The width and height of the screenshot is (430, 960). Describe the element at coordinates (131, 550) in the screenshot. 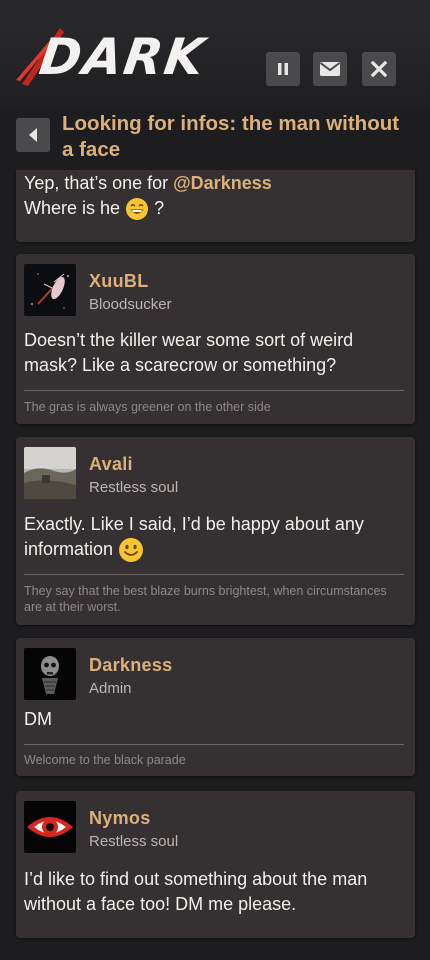

I see `smiling-emoji-icon` at that location.